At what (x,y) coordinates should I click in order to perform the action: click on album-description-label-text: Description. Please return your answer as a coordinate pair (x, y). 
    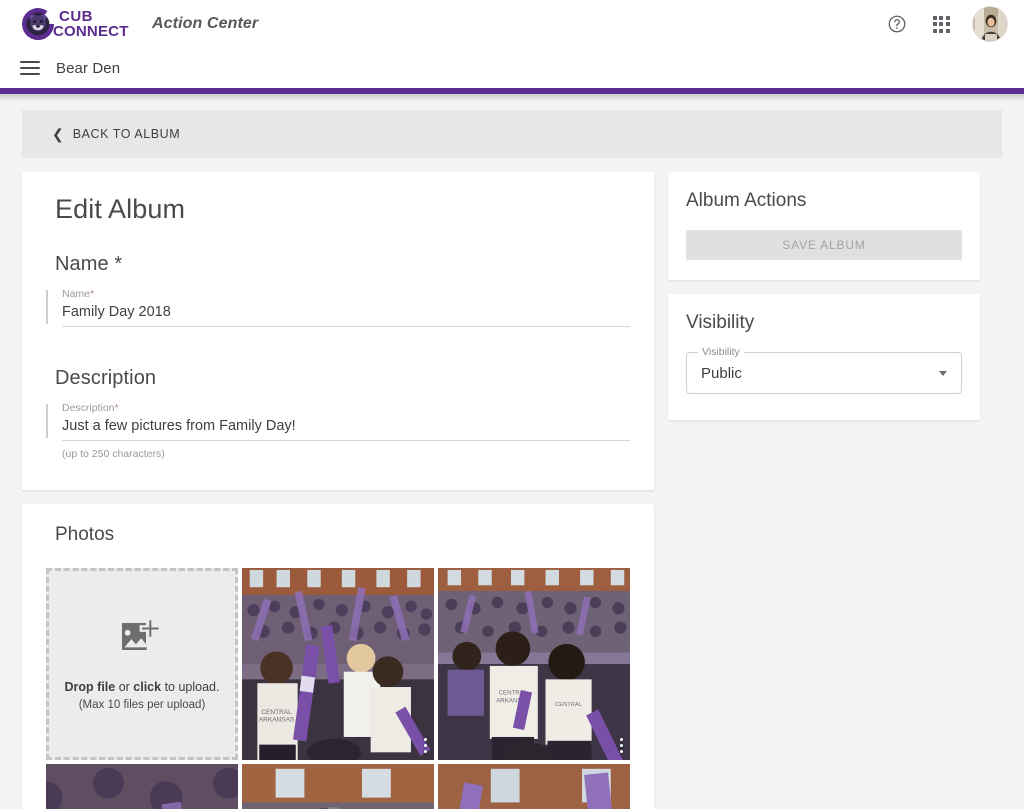
    Looking at the image, I should click on (88, 408).